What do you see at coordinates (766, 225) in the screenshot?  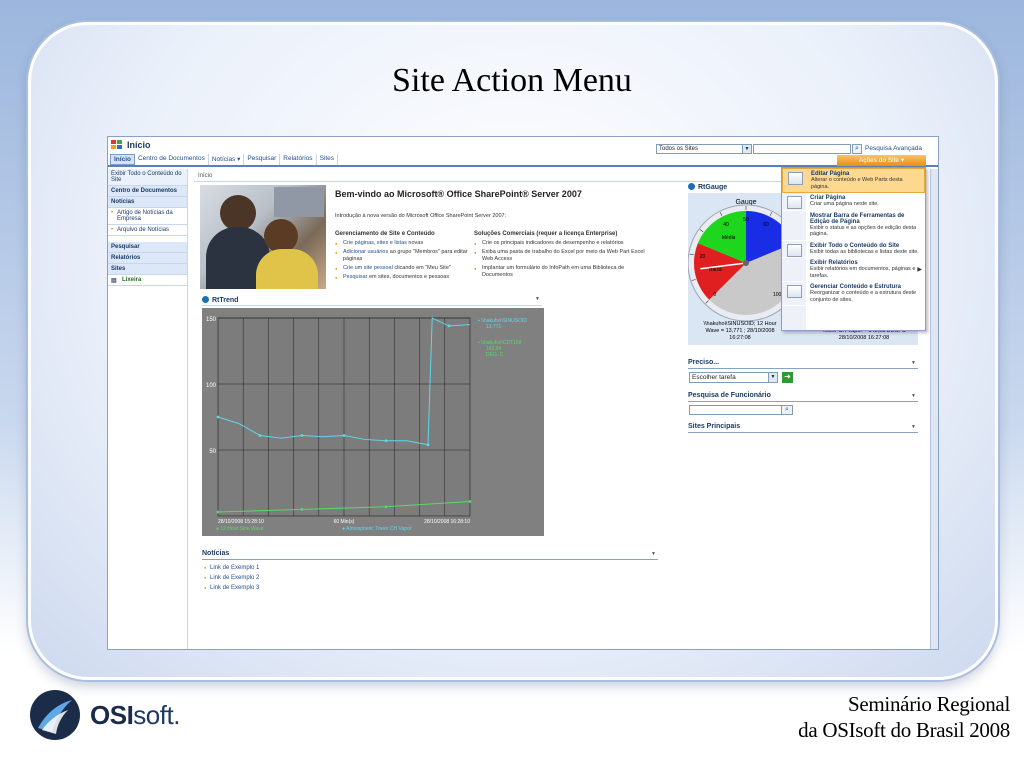 I see `gauge-tick-label: 60` at bounding box center [766, 225].